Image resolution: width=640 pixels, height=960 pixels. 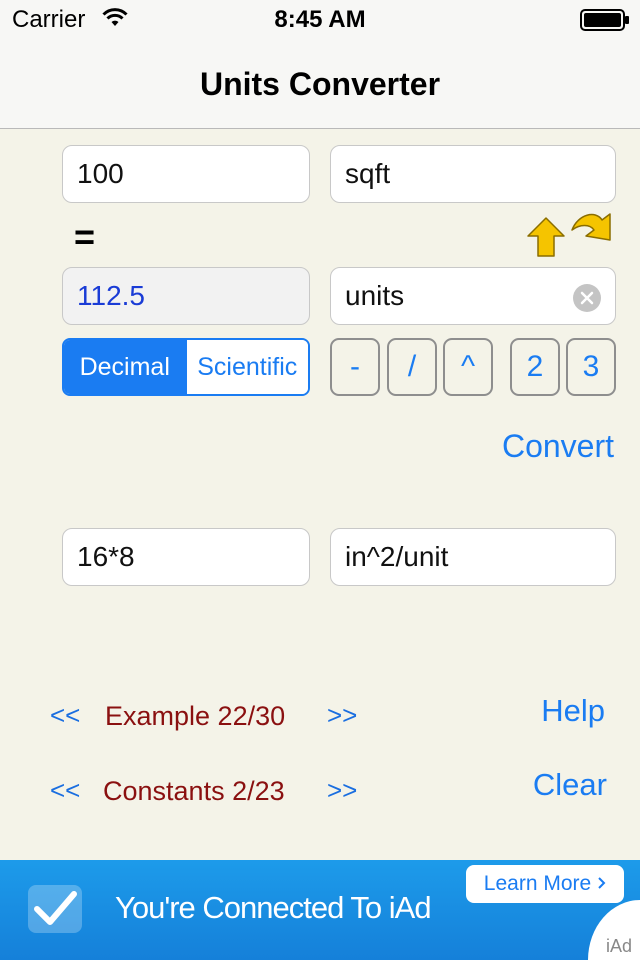 I want to click on result-value-text: 112.5, so click(x=111, y=295).